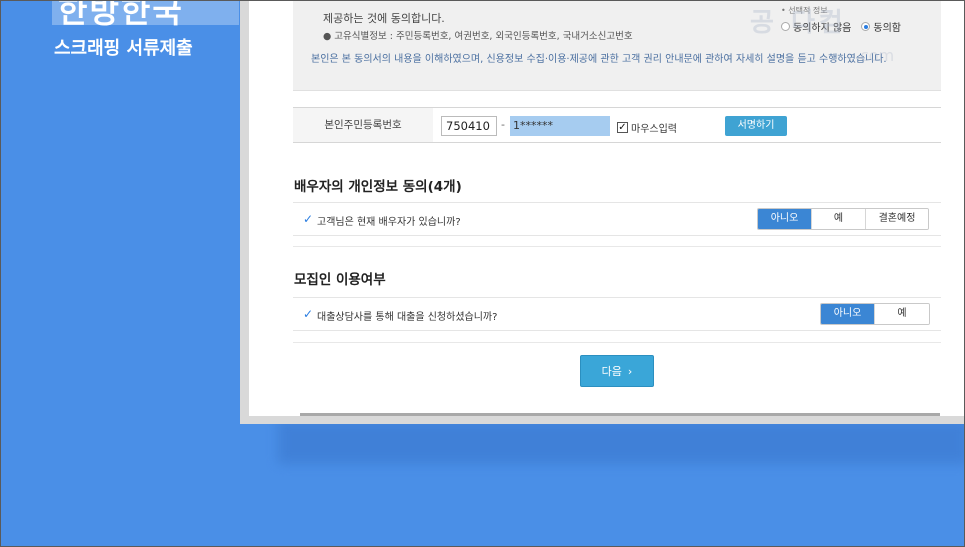 Image resolution: width=965 pixels, height=547 pixels. What do you see at coordinates (503, 124) in the screenshot?
I see `resident-id-dash: -` at bounding box center [503, 124].